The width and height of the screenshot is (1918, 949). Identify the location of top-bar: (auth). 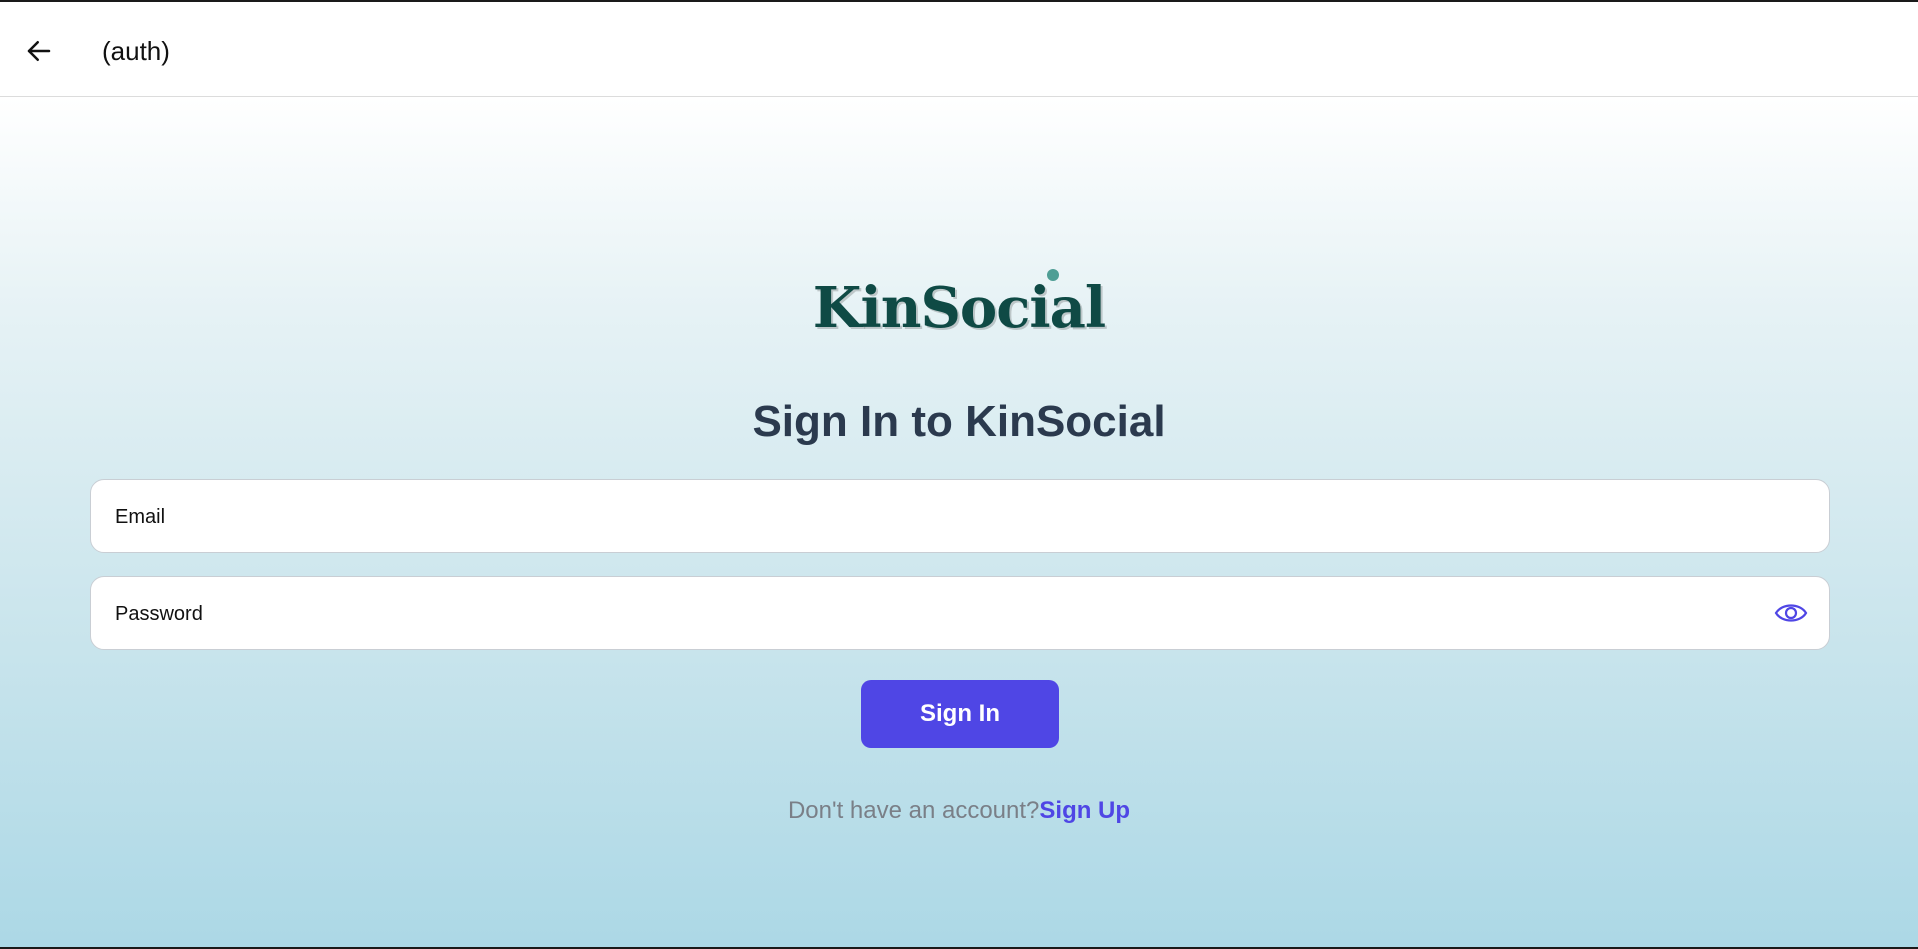
(959, 49).